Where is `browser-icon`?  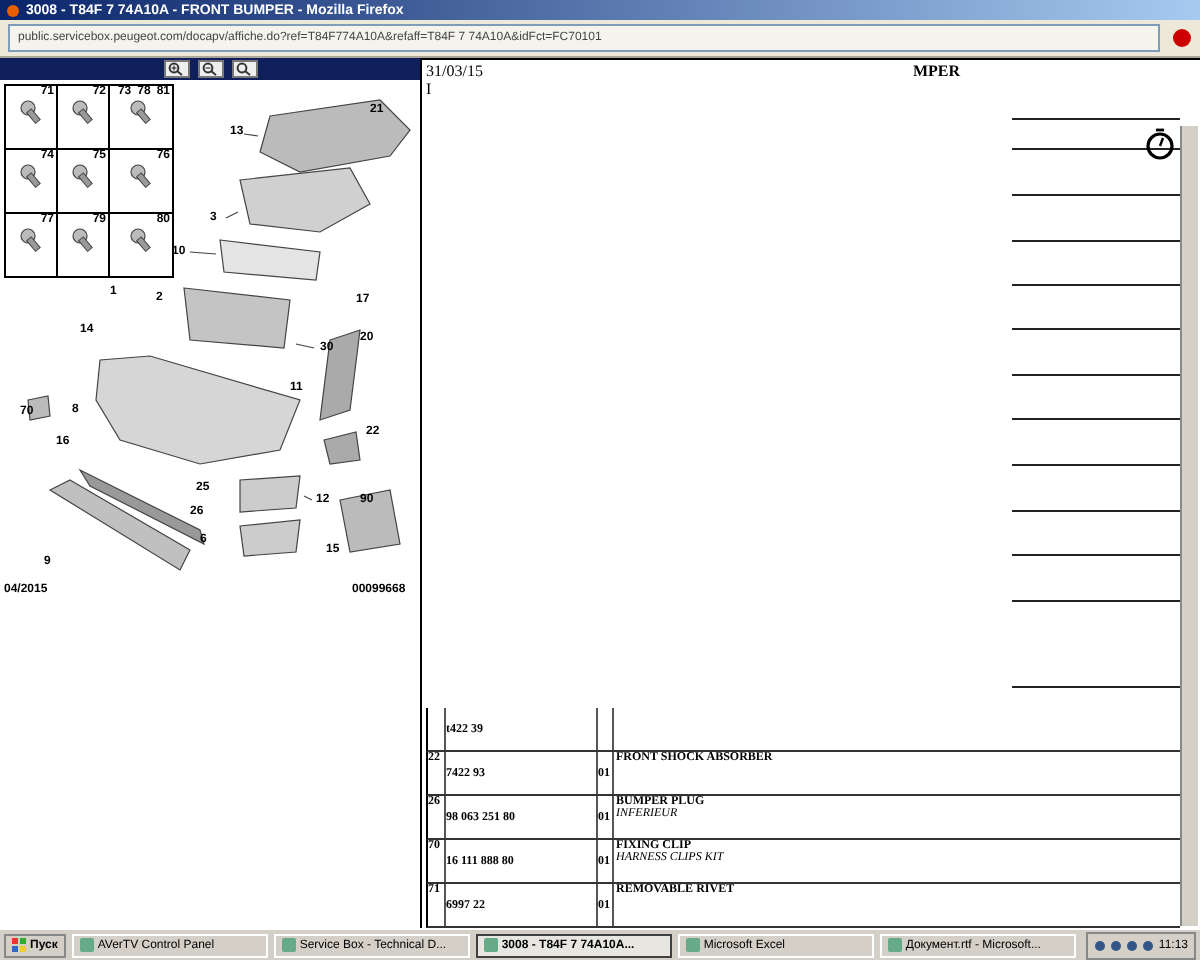 browser-icon is located at coordinates (13, 10).